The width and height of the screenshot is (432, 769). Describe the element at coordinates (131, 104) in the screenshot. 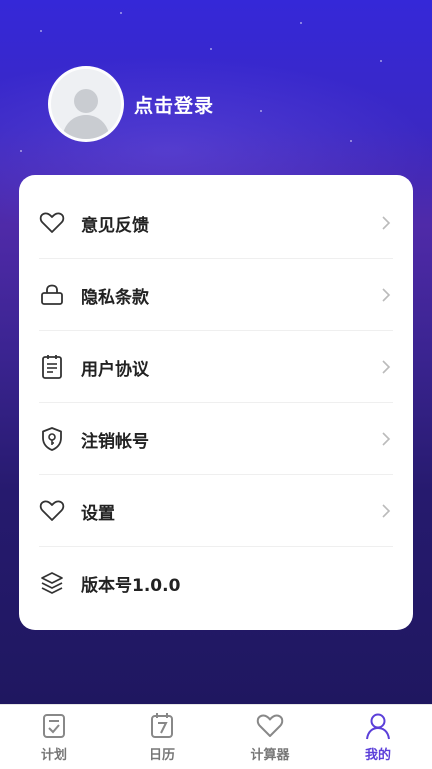

I see `profile-login: 点击登录` at that location.